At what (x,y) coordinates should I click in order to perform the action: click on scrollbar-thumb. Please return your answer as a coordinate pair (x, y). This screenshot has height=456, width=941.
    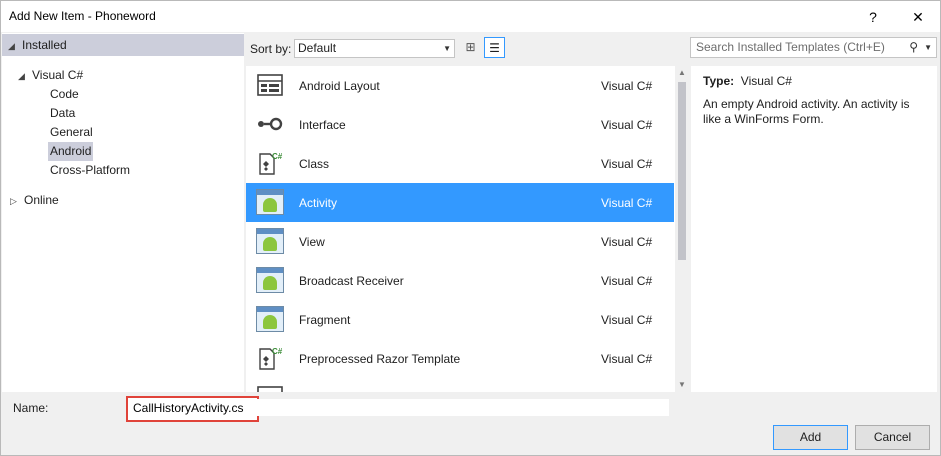
    Looking at the image, I should click on (682, 171).